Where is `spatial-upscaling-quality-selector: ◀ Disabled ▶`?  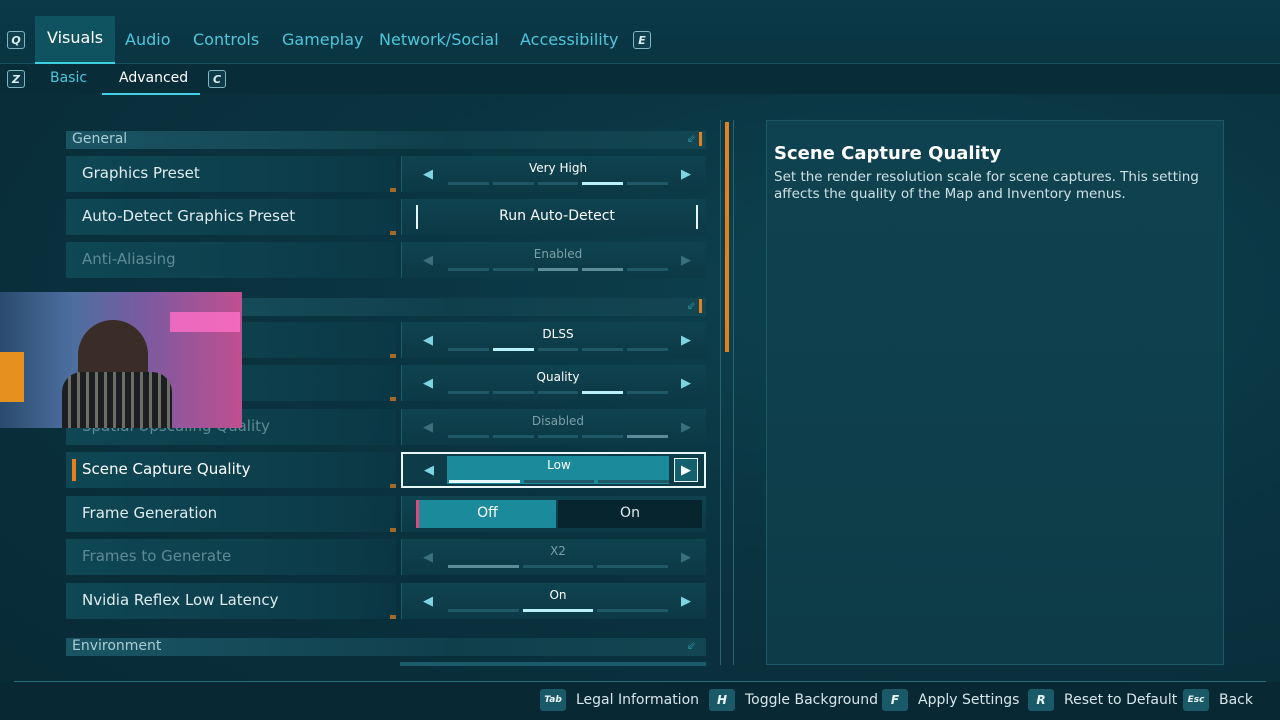
spatial-upscaling-quality-selector: ◀ Disabled ▶ is located at coordinates (553, 427).